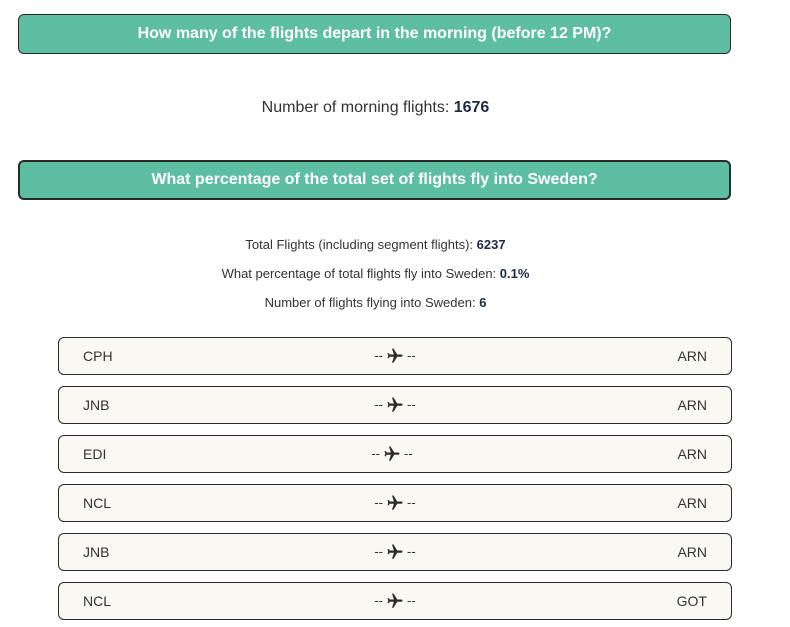 The height and width of the screenshot is (627, 790). I want to click on answer-value: 1676, so click(471, 107).